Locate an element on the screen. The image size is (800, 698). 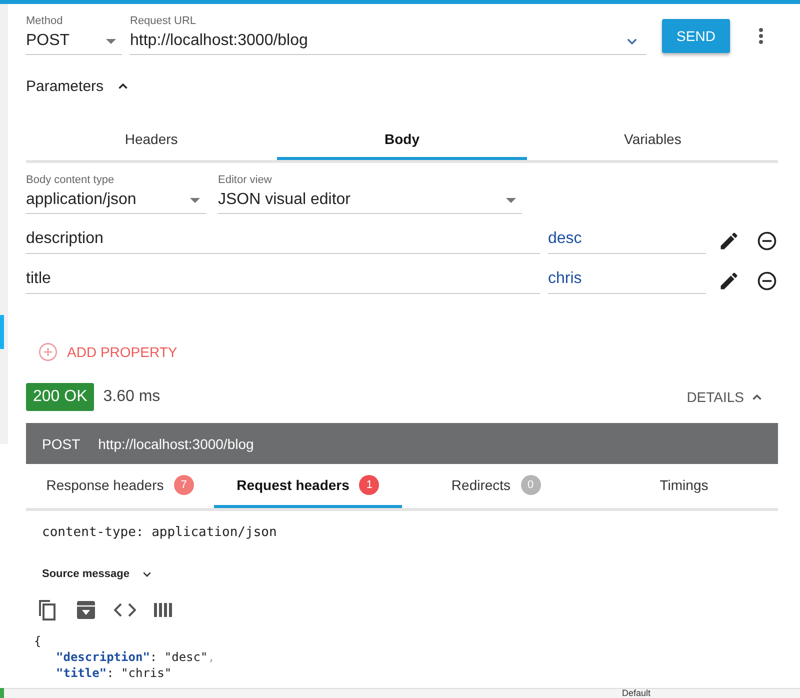
content-type-select: application/json is located at coordinates (116, 200).